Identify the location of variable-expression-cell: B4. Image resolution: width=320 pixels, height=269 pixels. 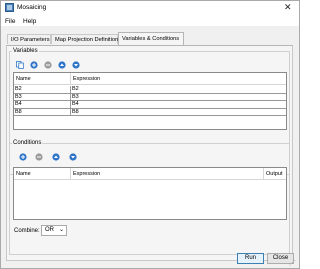
(75, 104).